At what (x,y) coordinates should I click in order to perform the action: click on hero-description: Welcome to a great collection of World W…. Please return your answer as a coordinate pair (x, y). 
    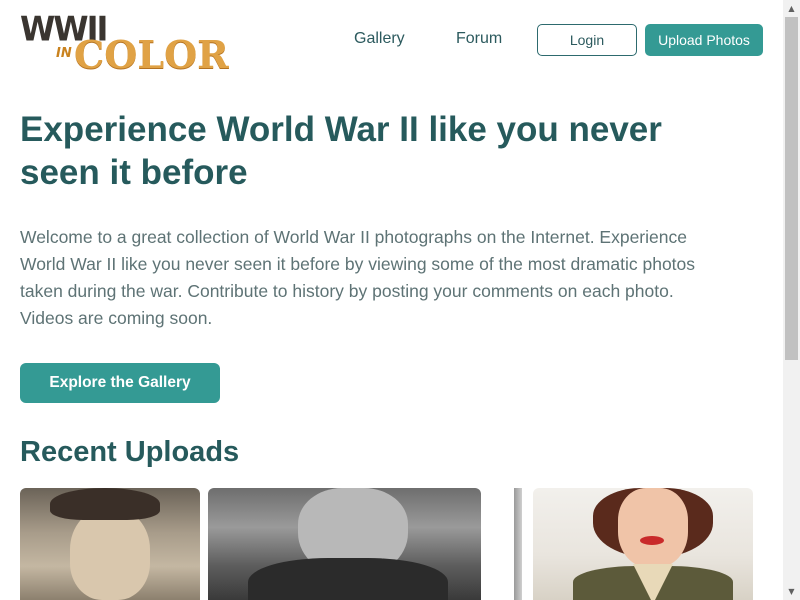
    Looking at the image, I should click on (358, 277).